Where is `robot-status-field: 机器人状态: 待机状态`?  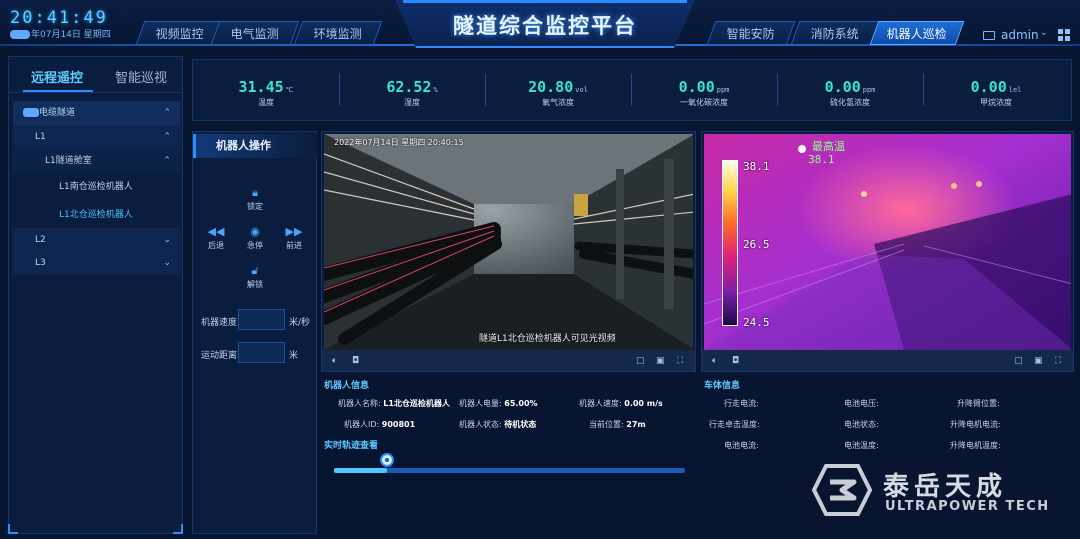 robot-status-field: 机器人状态: 待机状态 is located at coordinates (498, 424).